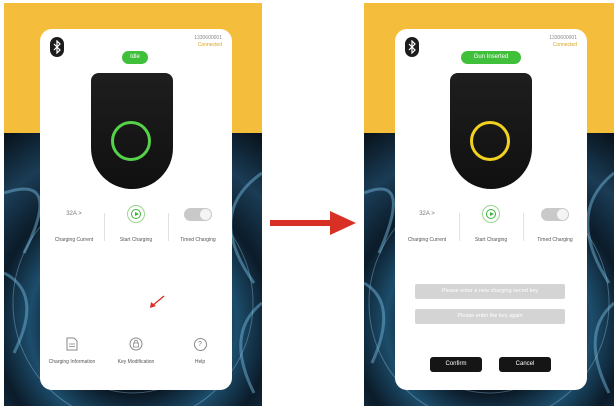  Describe the element at coordinates (72, 344) in the screenshot. I see `document-icon` at that location.